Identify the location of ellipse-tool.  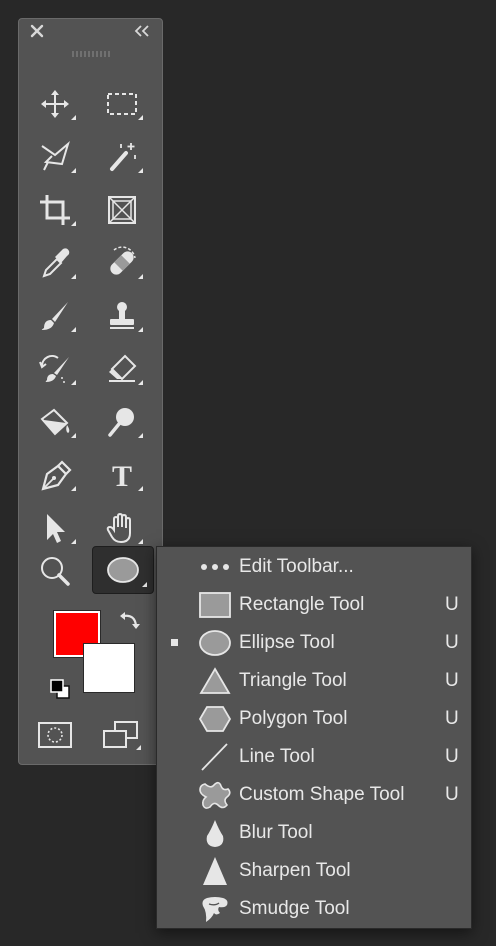
(123, 570).